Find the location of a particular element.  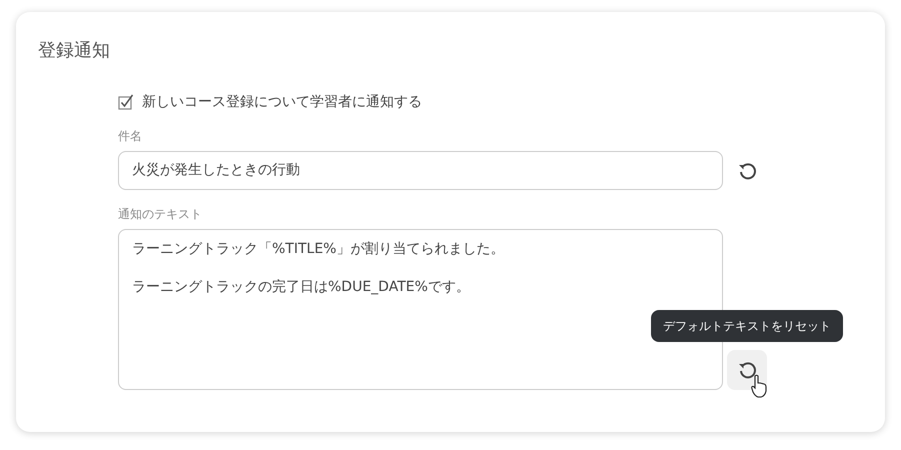

field-label: 件名 is located at coordinates (130, 136).